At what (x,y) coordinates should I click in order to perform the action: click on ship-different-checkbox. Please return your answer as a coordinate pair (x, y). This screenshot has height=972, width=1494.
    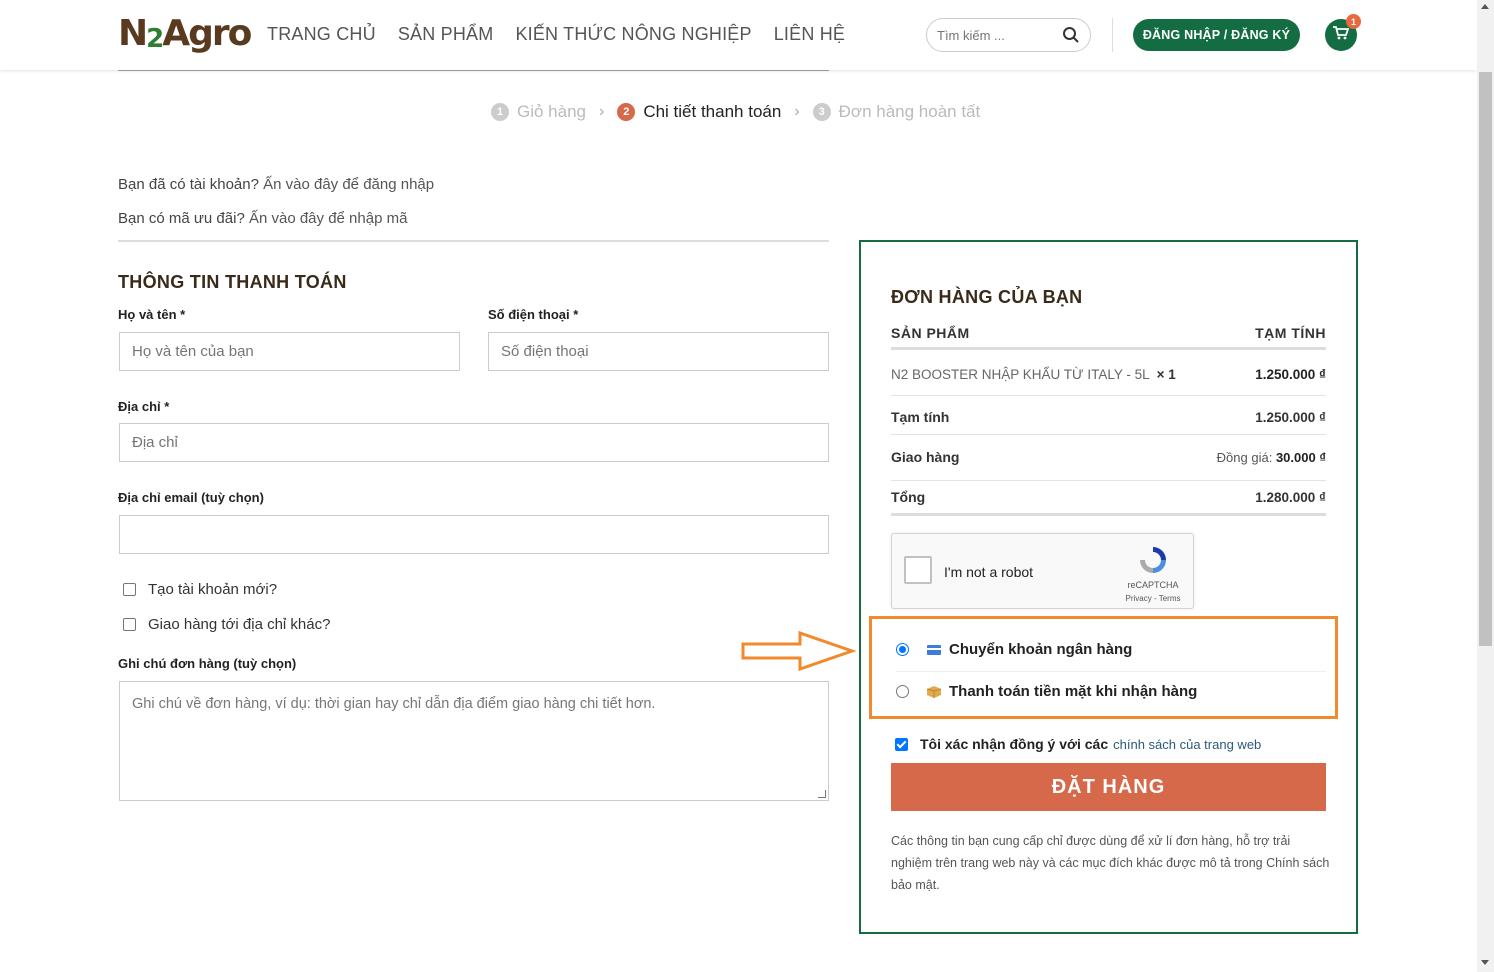
    Looking at the image, I should click on (129, 624).